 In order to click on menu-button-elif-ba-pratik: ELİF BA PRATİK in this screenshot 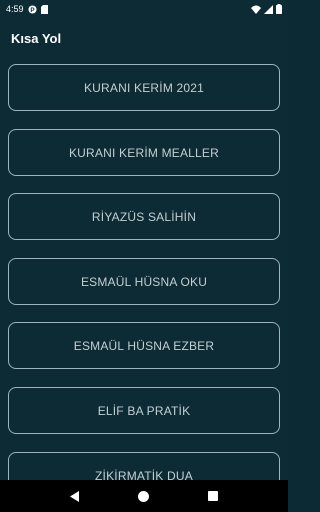, I will do `click(144, 410)`.